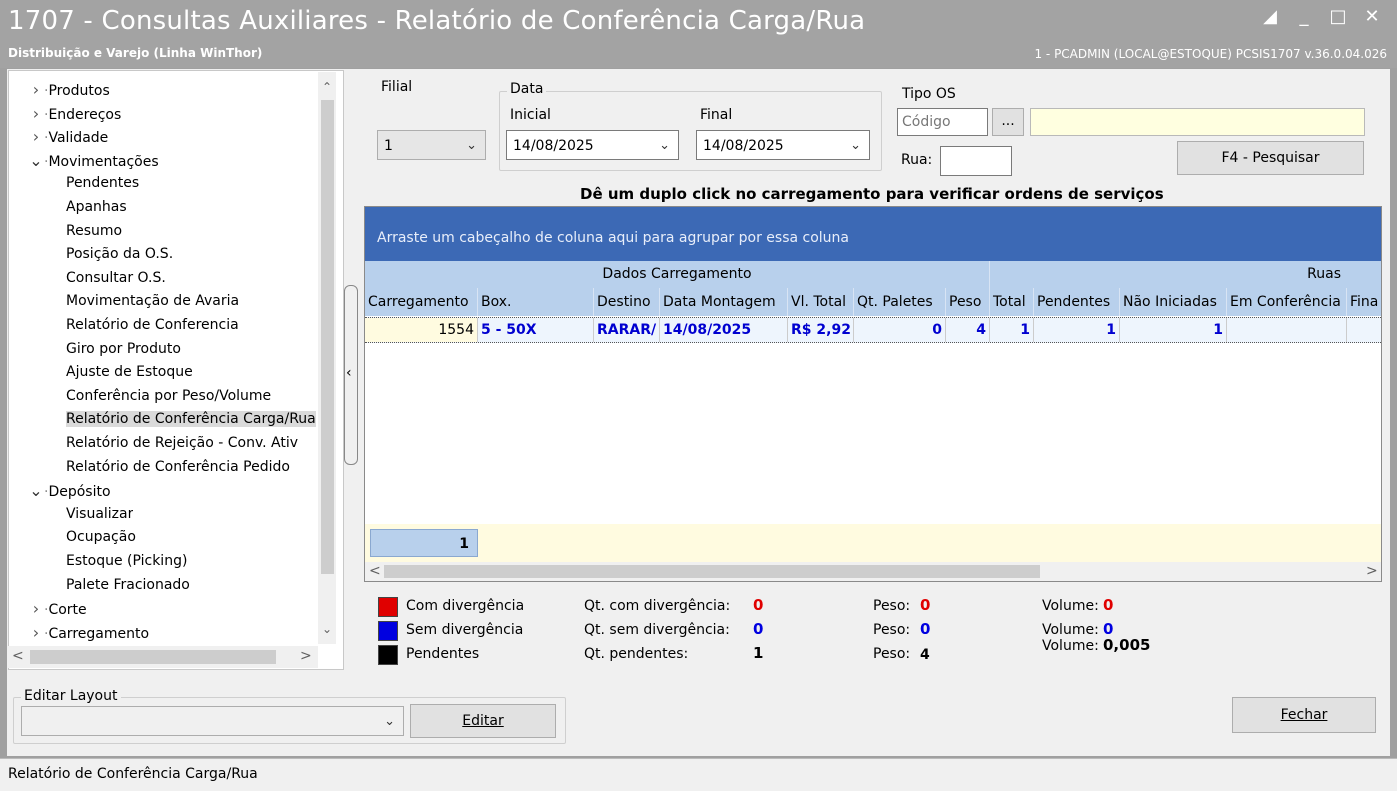 The width and height of the screenshot is (1397, 791). Describe the element at coordinates (99, 514) in the screenshot. I see `tree-item: Visualizar` at that location.